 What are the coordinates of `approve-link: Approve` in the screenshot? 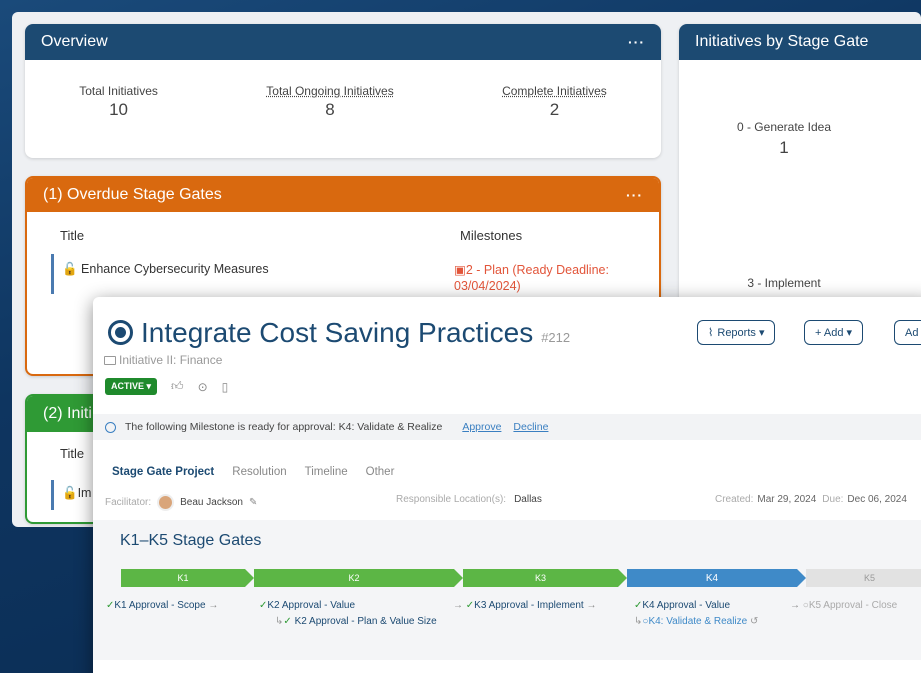 It's located at (481, 427).